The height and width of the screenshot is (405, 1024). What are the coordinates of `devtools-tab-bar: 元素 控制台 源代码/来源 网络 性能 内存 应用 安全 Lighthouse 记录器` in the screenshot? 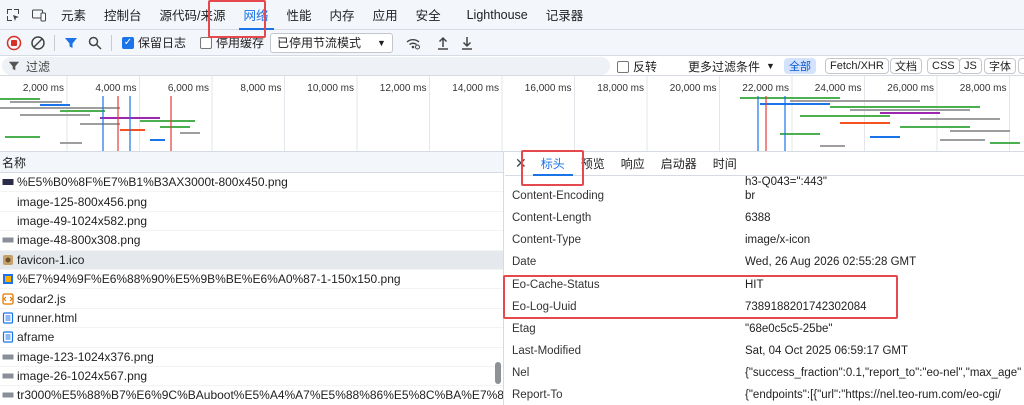 It's located at (512, 15).